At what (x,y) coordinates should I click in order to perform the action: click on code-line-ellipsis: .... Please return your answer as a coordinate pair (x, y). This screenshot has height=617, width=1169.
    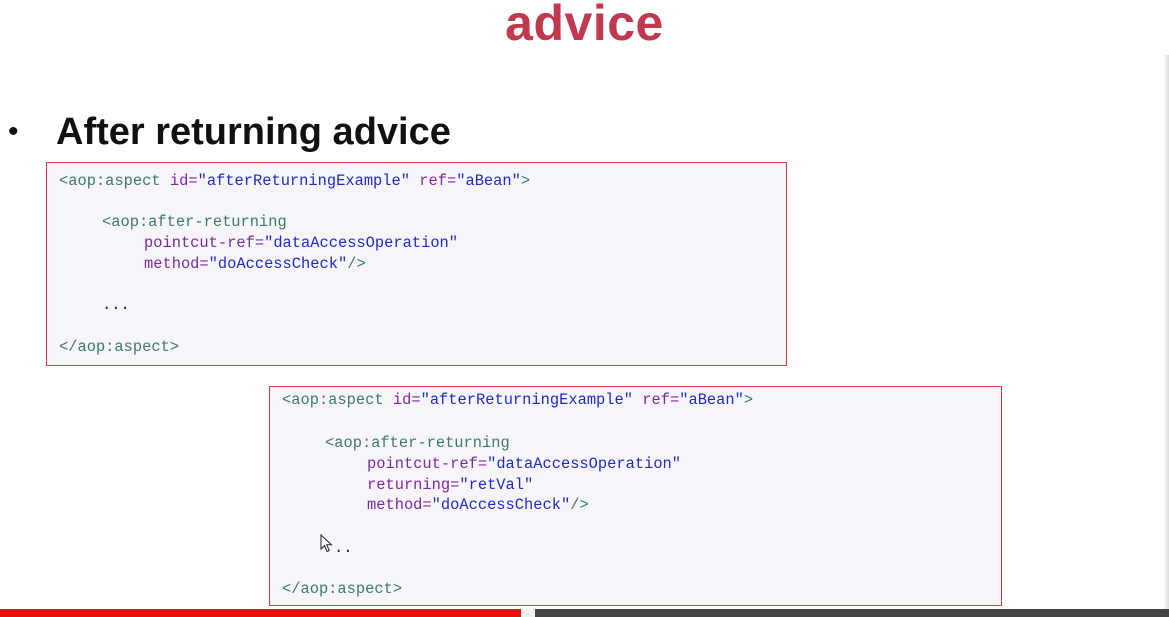
    Looking at the image, I should click on (116, 305).